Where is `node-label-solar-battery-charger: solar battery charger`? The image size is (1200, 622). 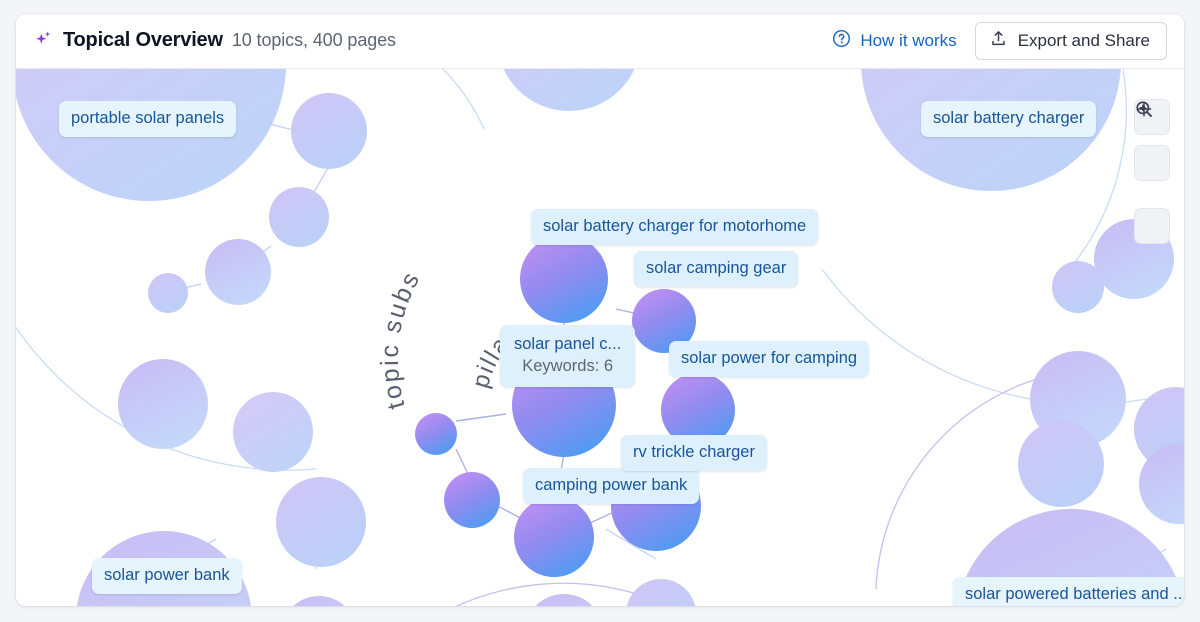 node-label-solar-battery-charger: solar battery charger is located at coordinates (1009, 119).